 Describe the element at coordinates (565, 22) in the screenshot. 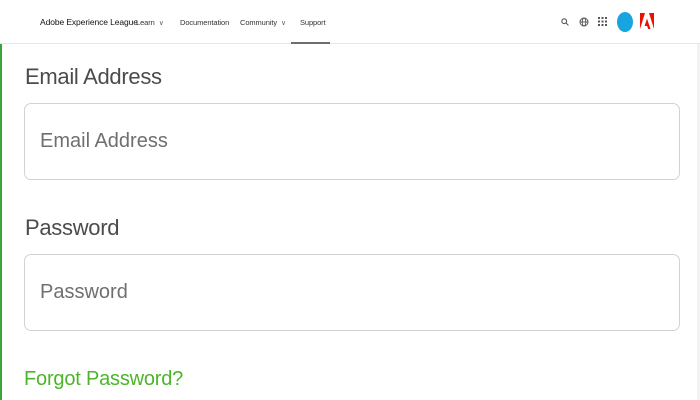

I see `search-icon` at that location.